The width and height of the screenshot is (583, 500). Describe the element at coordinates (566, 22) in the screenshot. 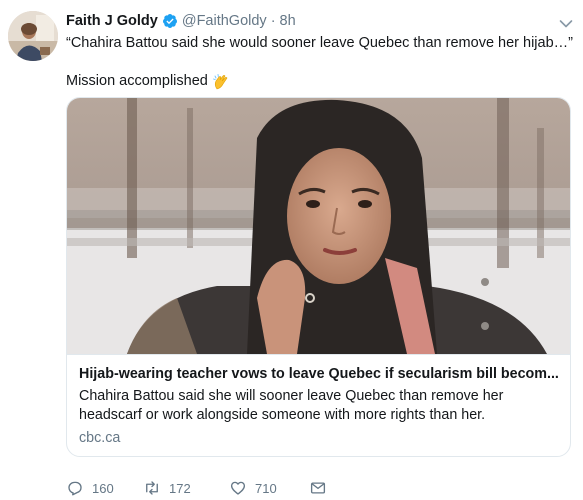

I see `chevron-down-icon` at that location.